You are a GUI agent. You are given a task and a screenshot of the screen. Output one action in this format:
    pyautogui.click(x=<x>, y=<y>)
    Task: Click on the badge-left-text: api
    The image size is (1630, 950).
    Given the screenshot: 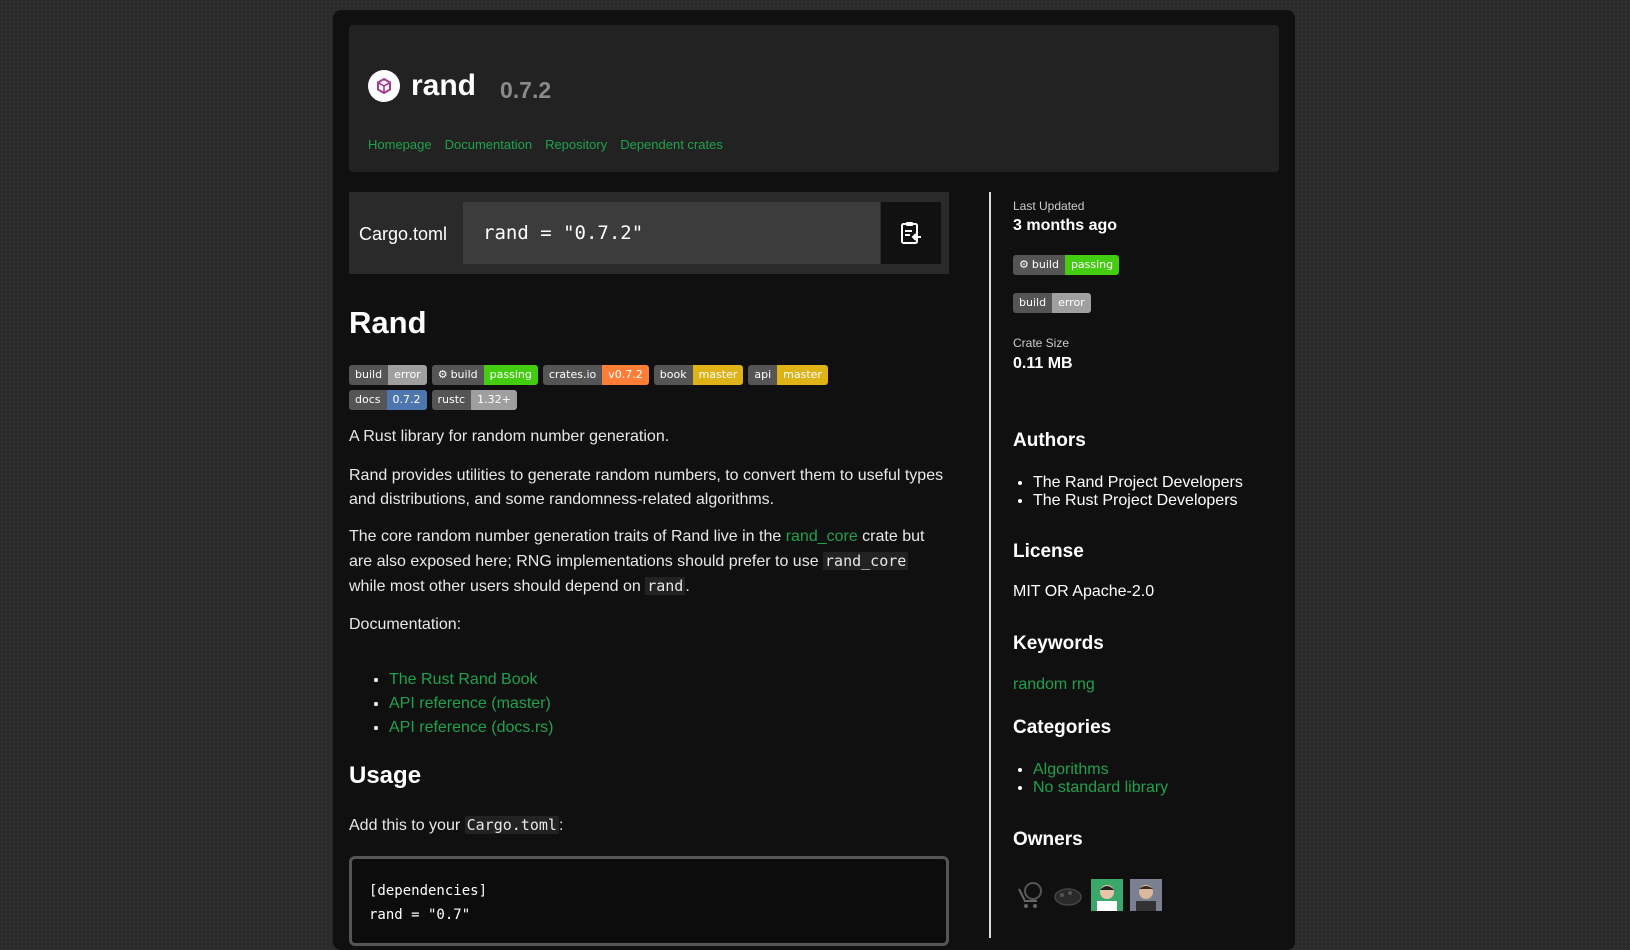 What is the action you would take?
    pyautogui.click(x=763, y=374)
    